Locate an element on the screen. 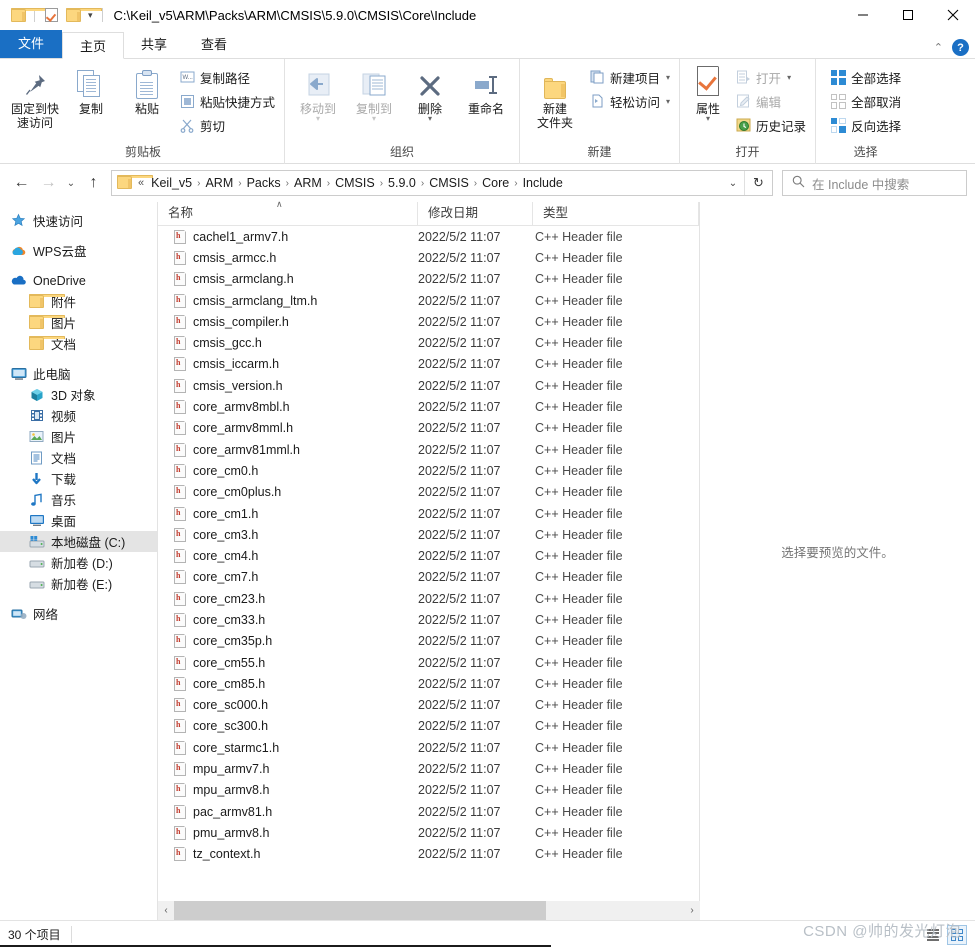 The image size is (975, 947). file-name-cell: h core_cm3.h is located at coordinates (288, 534).